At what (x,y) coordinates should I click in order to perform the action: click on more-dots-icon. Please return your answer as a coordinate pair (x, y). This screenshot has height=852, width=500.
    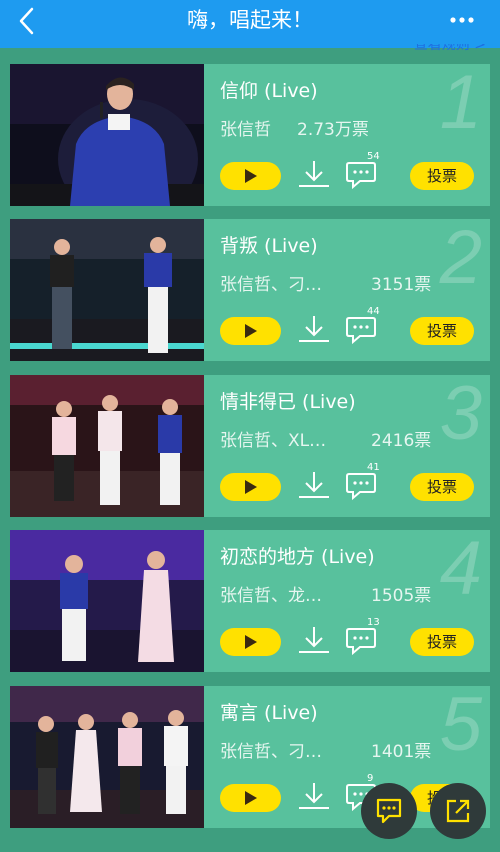
    Looking at the image, I should click on (462, 20).